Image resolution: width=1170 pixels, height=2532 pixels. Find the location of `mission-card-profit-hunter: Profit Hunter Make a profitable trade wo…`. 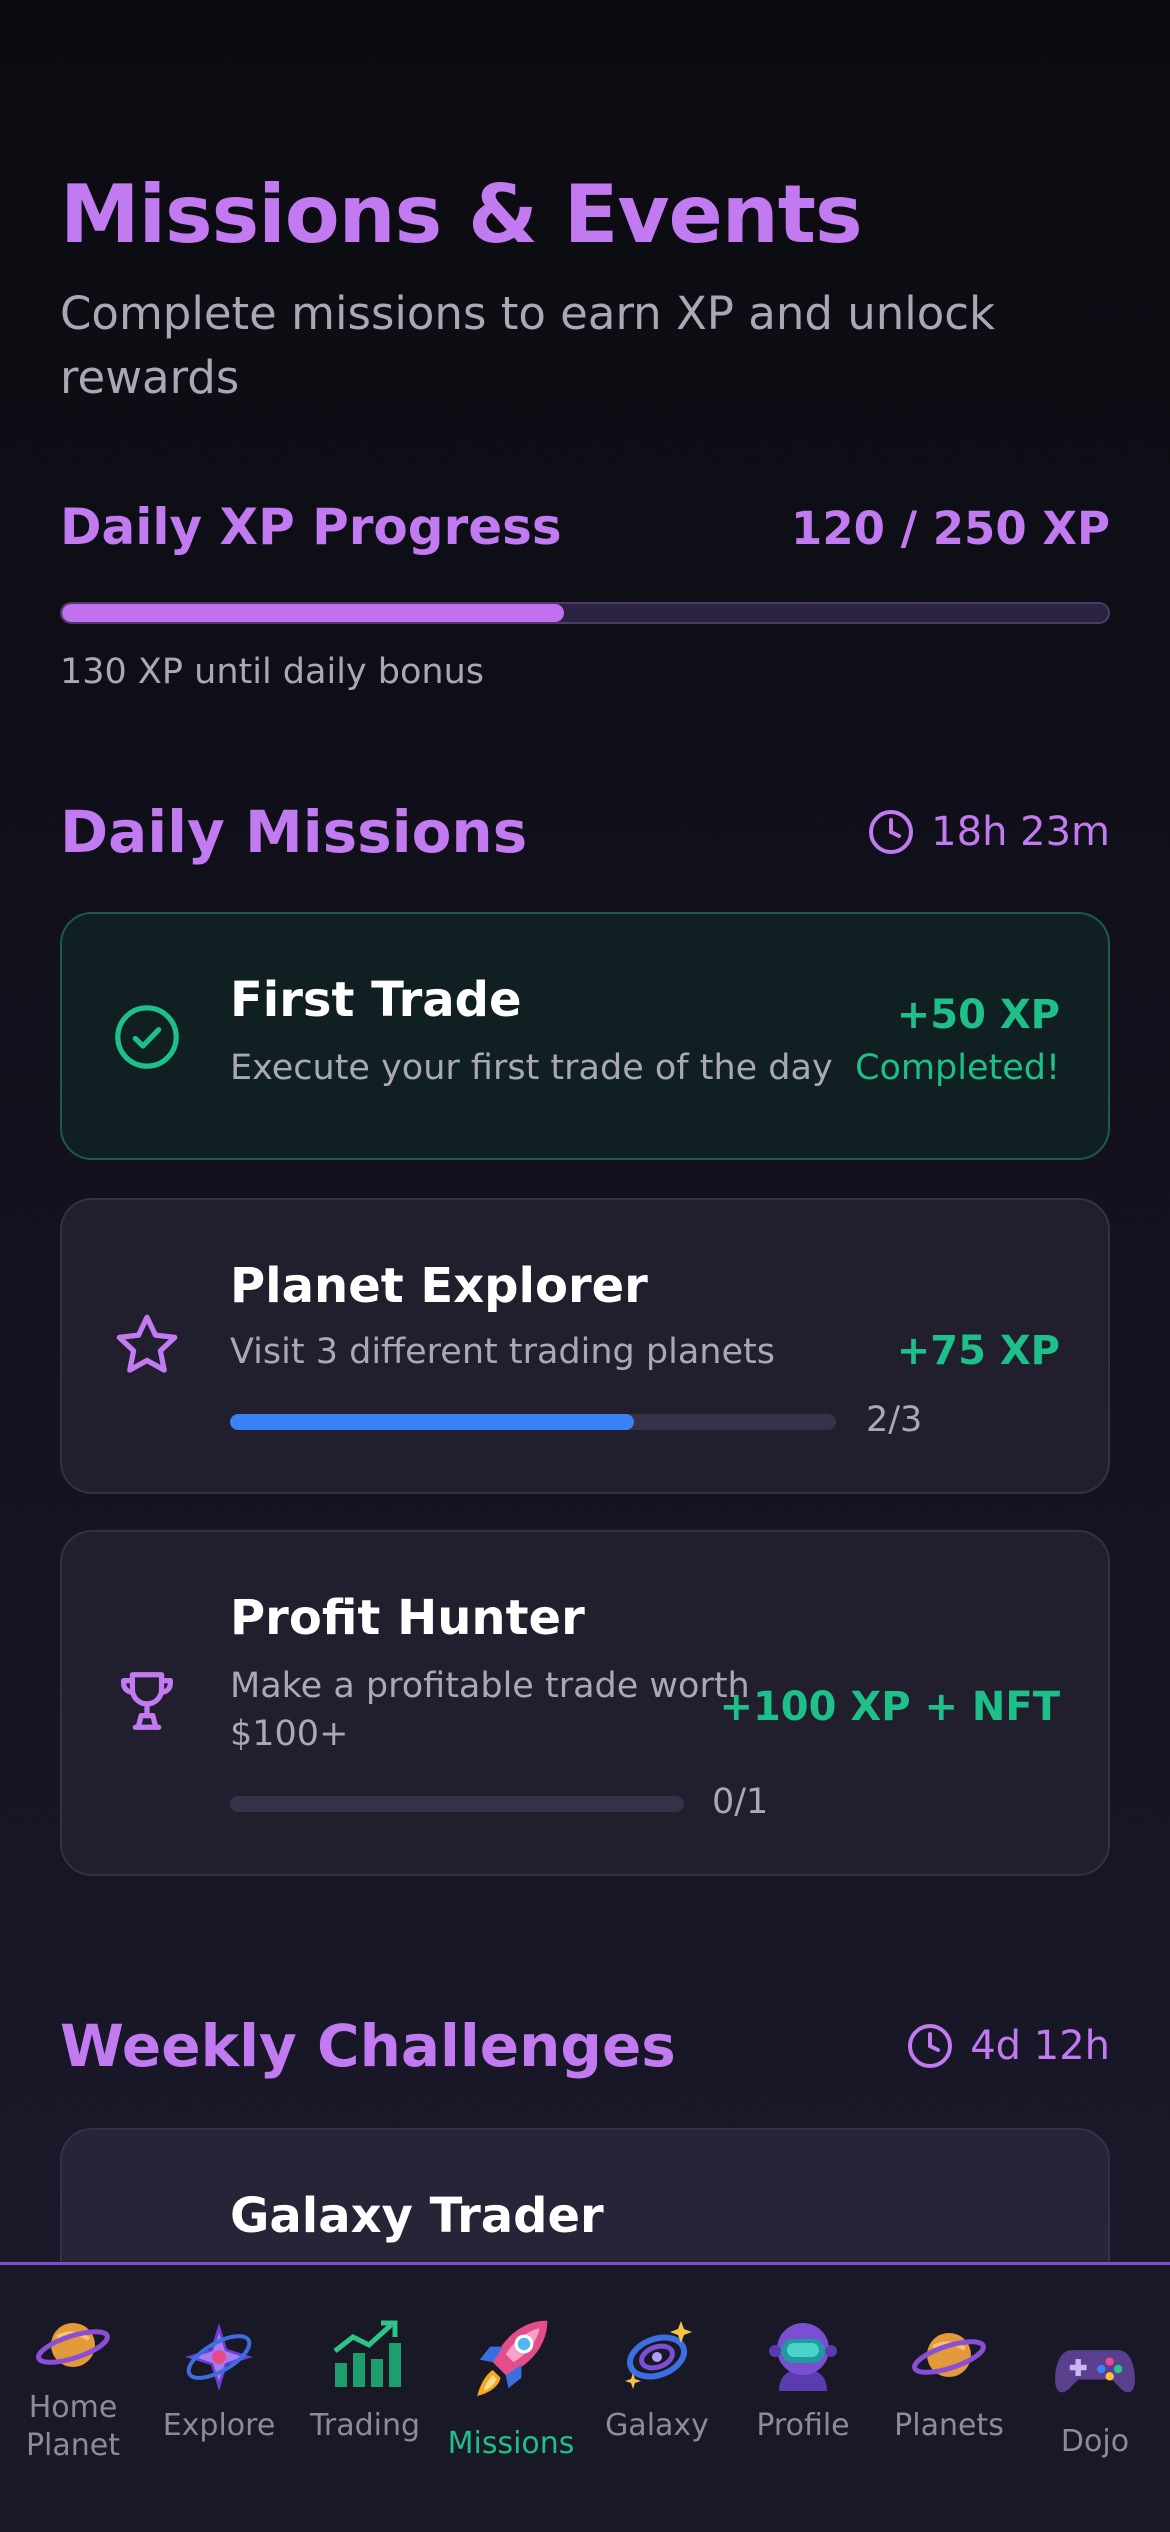

mission-card-profit-hunter: Profit Hunter Make a profitable trade wo… is located at coordinates (585, 1703).